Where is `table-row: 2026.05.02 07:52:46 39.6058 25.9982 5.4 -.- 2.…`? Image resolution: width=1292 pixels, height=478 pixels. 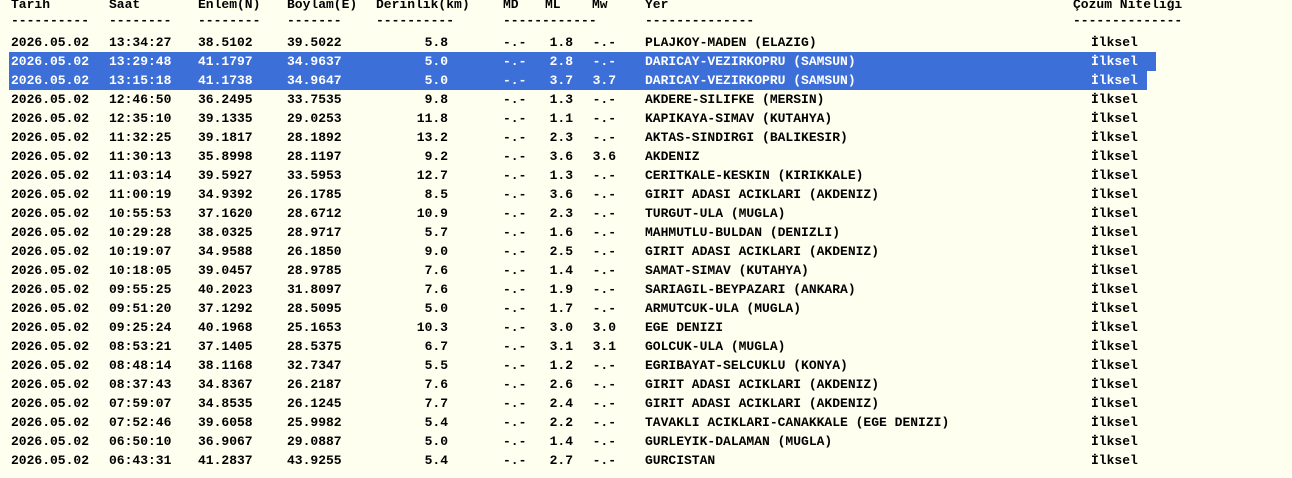
table-row: 2026.05.02 07:52:46 39.6058 25.9982 5.4 -.- 2.… is located at coordinates (646, 422).